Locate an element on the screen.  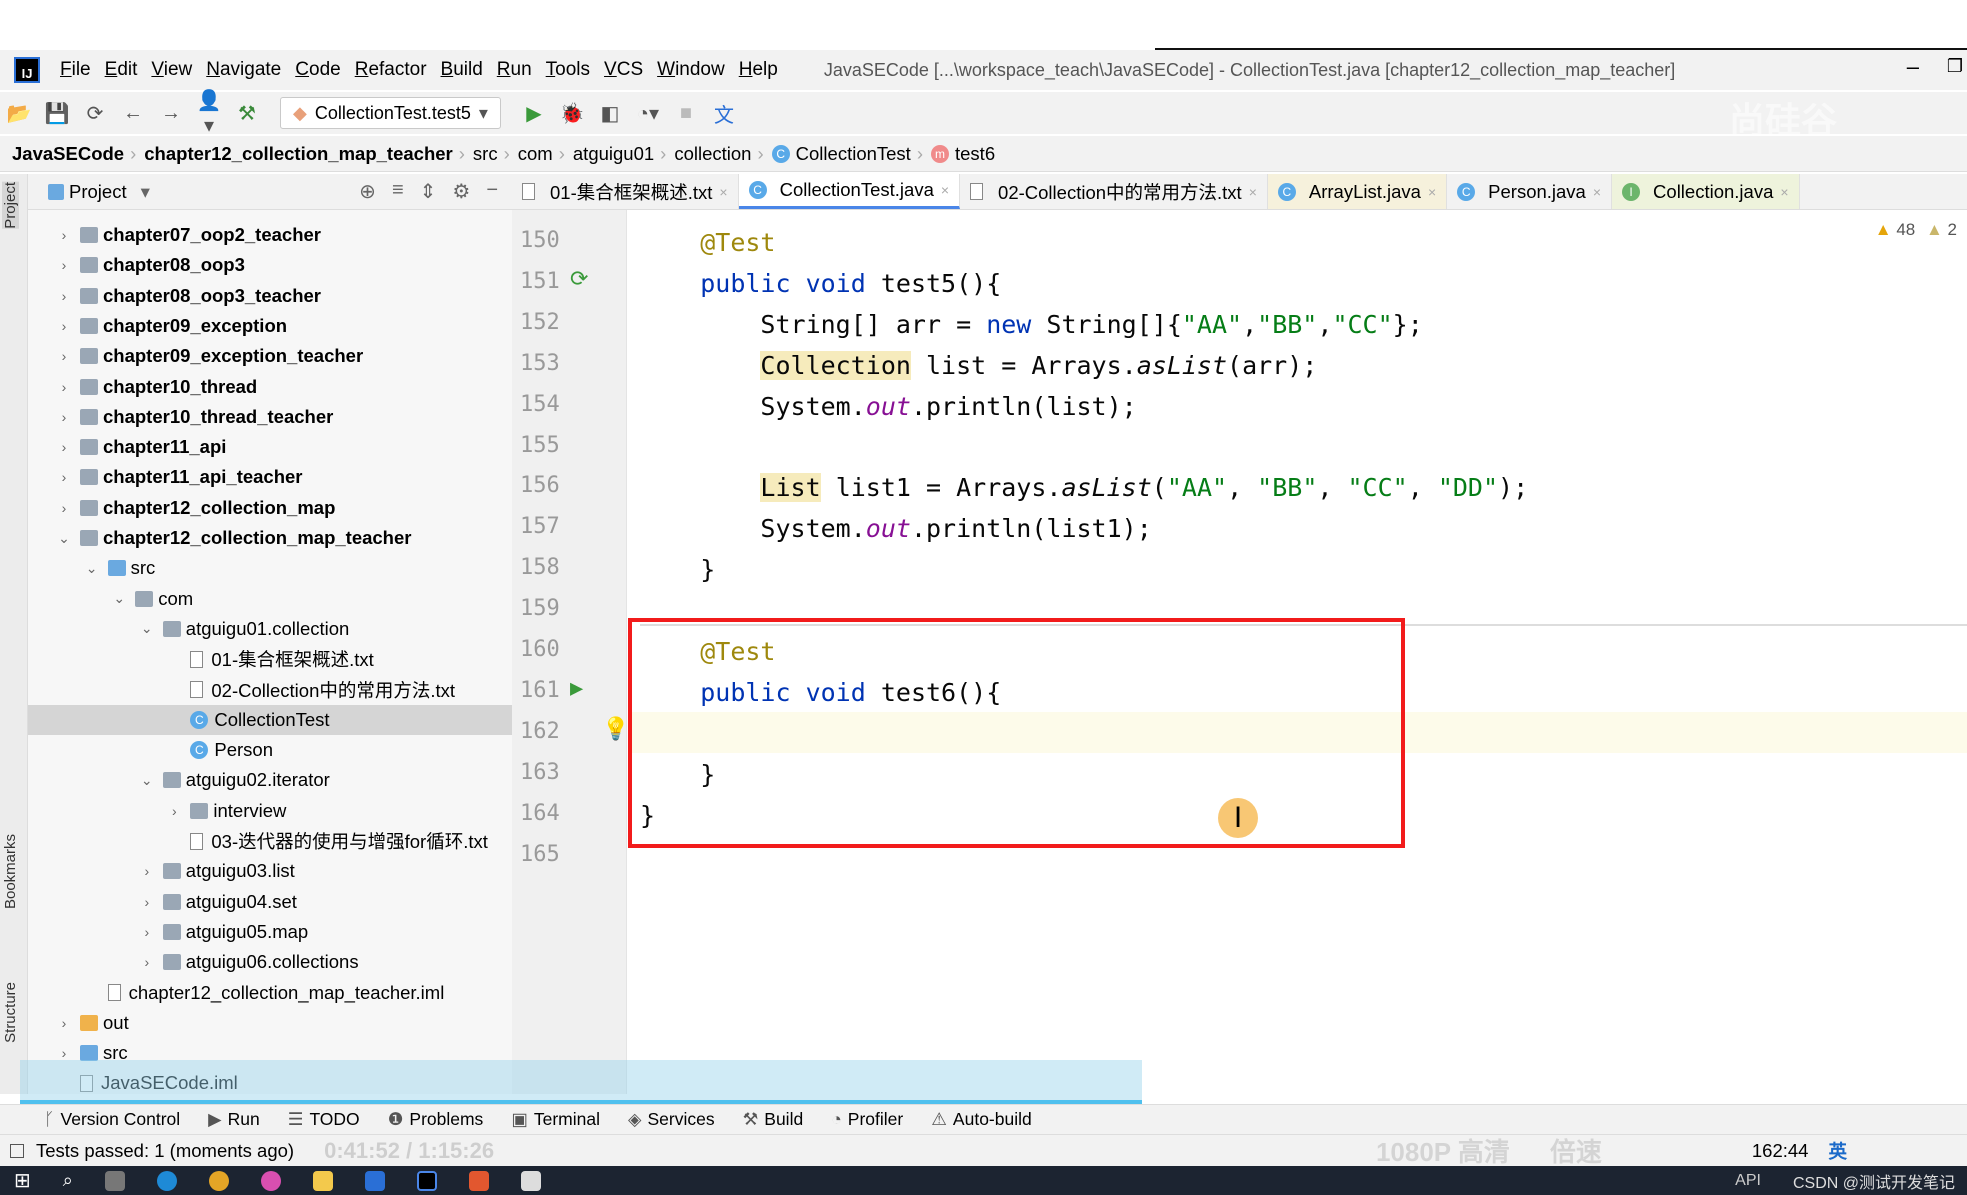
run-configuration-select: ◆ CollectionTest.test5 ▾ is located at coordinates (390, 113).